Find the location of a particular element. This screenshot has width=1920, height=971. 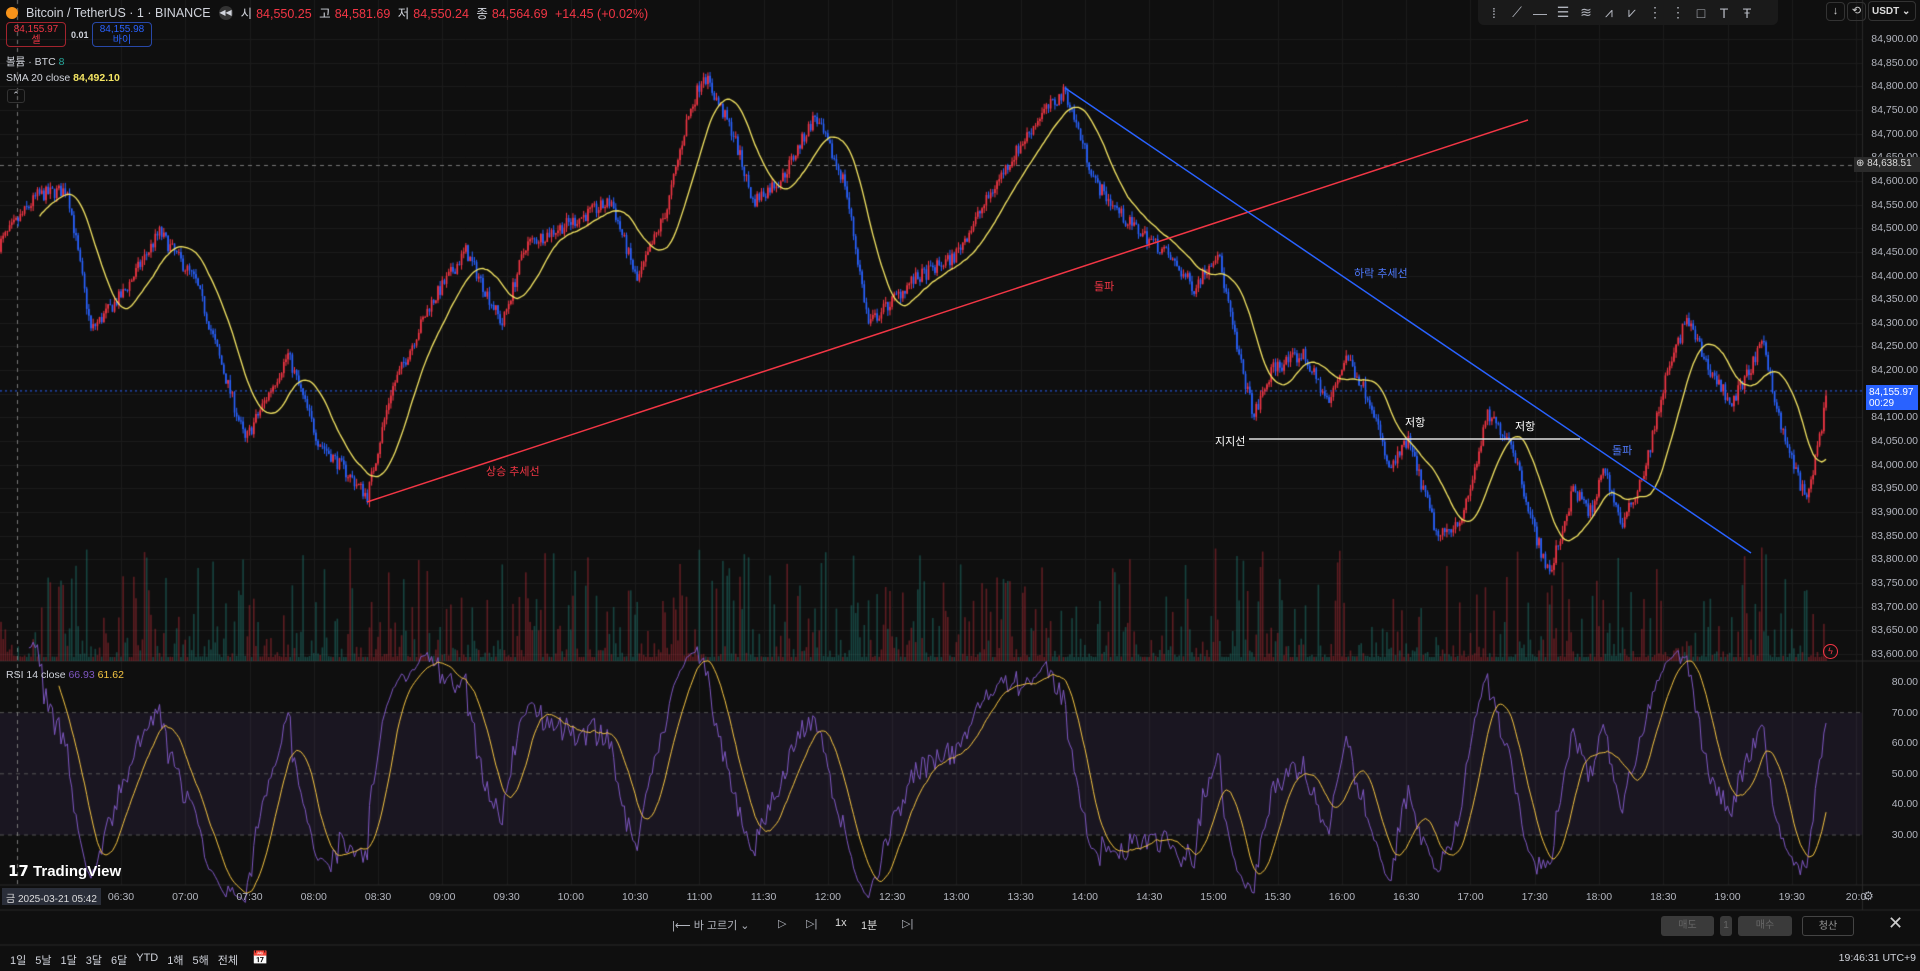

sell-button: 84,155.97 셀 is located at coordinates (36, 34).